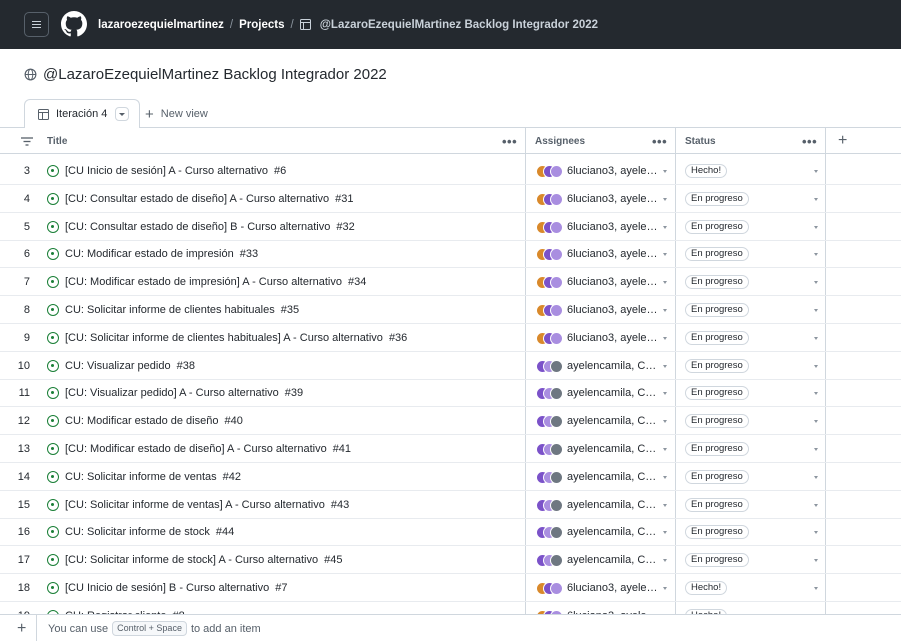 This screenshot has height=641, width=901. I want to click on title-column-menu-icon: •••, so click(509, 141).